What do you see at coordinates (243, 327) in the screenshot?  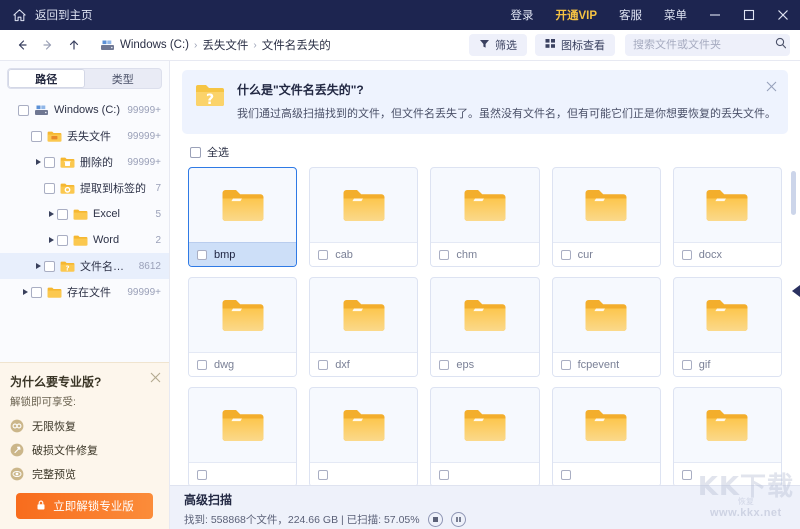 I see `folder-card: dwg` at bounding box center [243, 327].